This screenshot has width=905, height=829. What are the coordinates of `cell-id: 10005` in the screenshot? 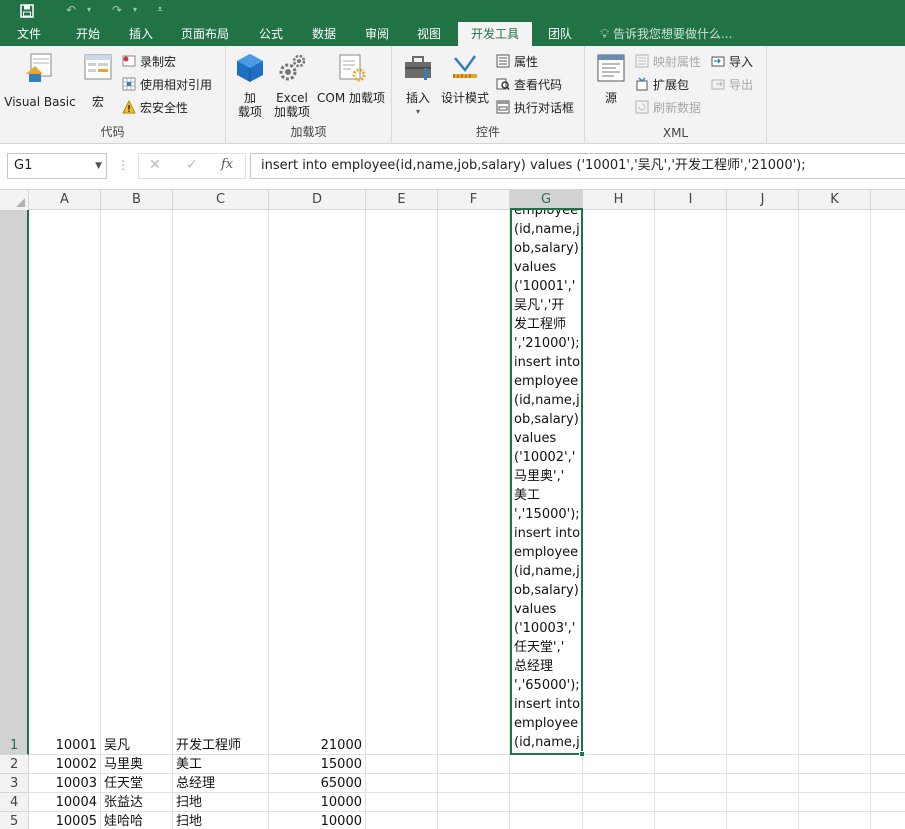 It's located at (64, 820).